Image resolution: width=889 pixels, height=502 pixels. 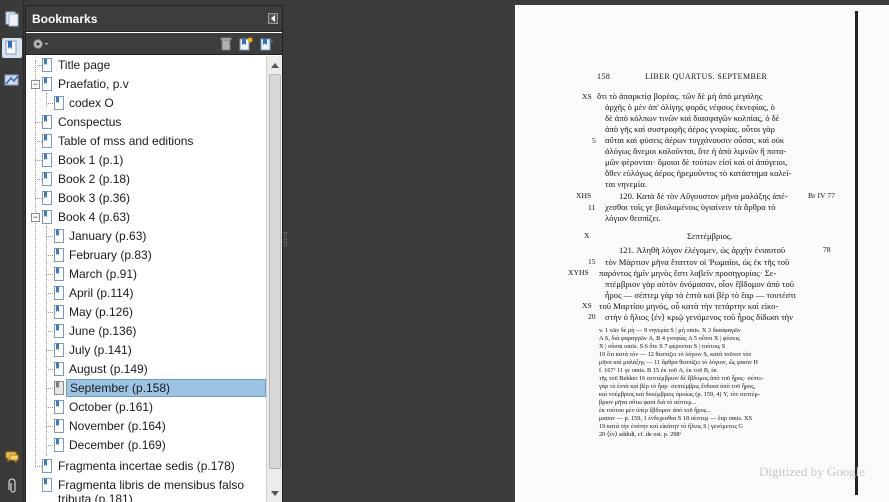 I want to click on margin-note: Br IV 77, so click(x=821, y=195).